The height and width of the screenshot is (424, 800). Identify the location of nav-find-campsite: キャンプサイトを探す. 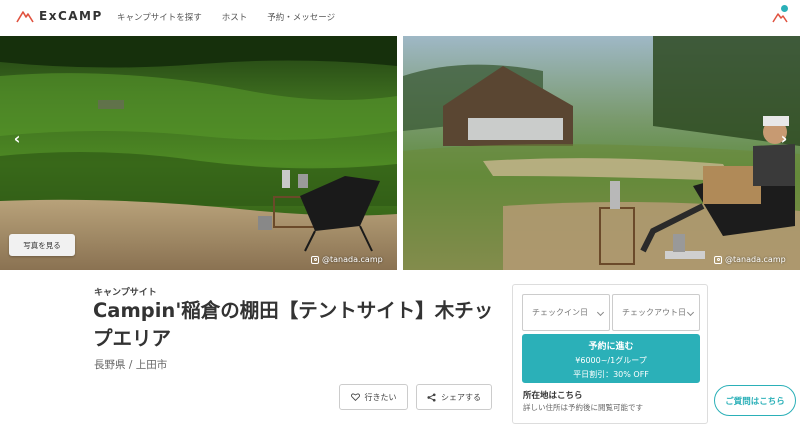
(159, 17).